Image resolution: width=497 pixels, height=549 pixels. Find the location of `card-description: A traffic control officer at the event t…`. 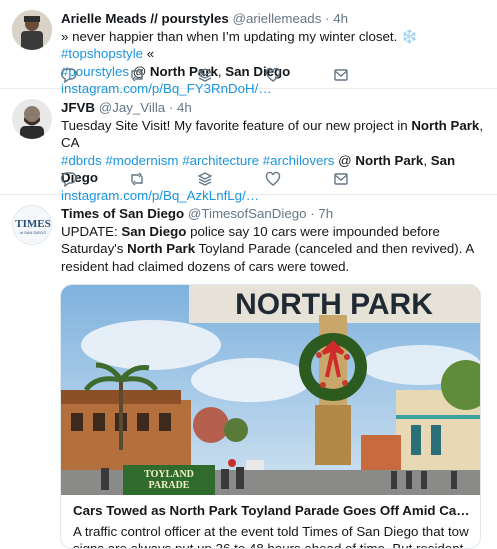

card-description: A traffic control officer at the event t… is located at coordinates (271, 536).